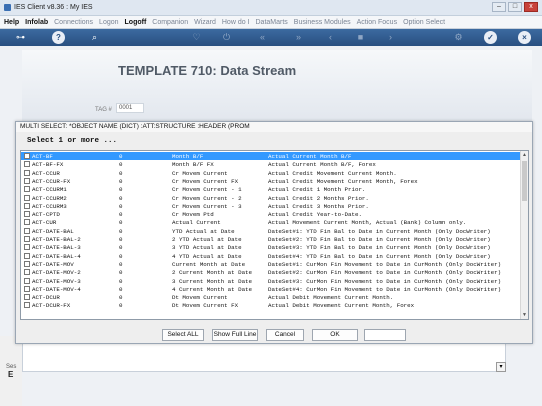  What do you see at coordinates (318, 206) in the screenshot?
I see `list-item-long: Actual Credit 3 Months Prior.` at bounding box center [318, 206].